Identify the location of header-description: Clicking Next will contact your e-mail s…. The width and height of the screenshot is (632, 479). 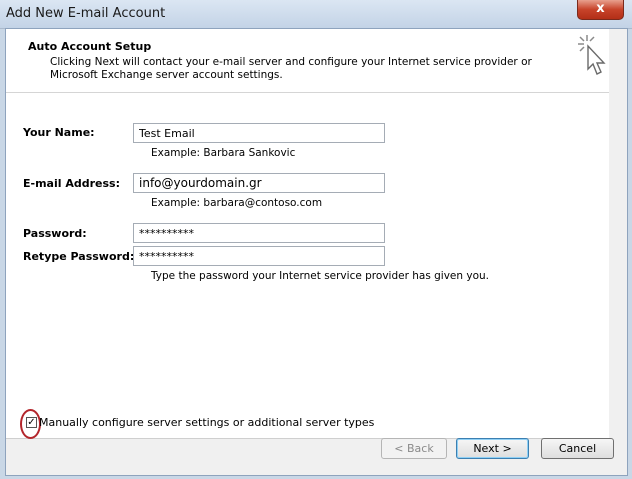
(291, 68).